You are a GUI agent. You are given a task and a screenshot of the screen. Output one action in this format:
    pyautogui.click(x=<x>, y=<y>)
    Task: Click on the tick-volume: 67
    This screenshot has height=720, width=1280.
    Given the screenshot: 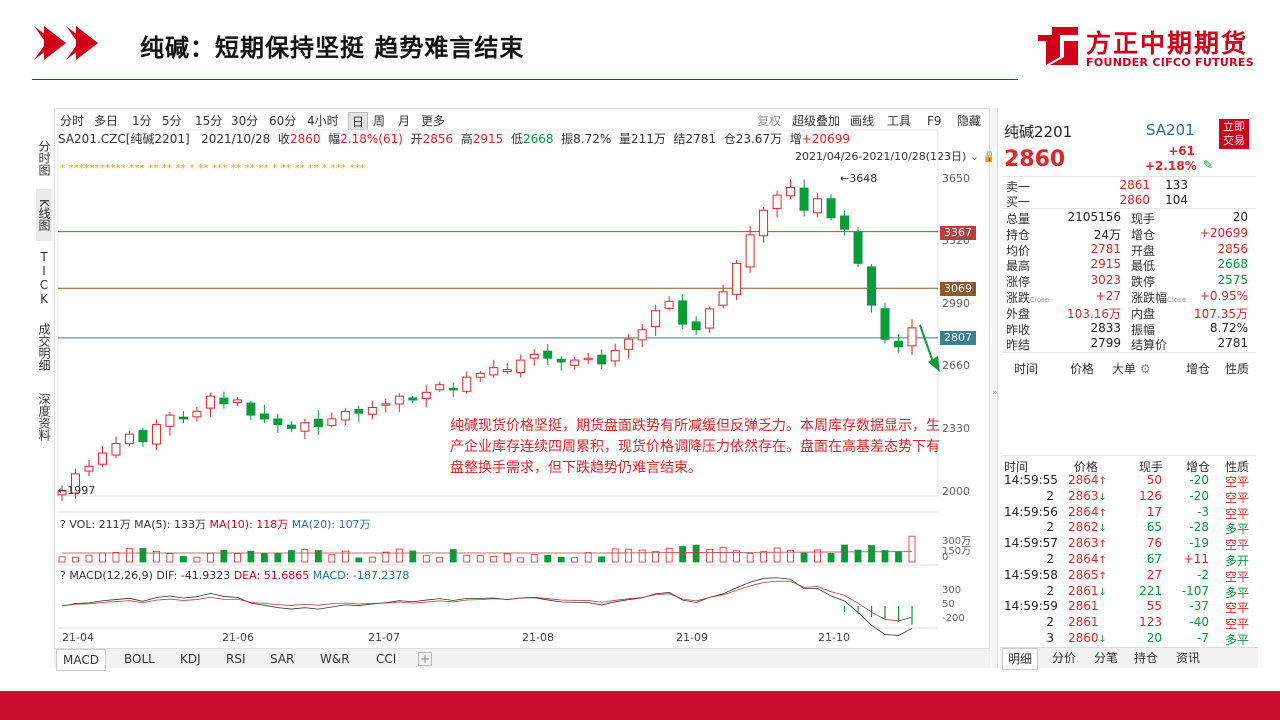 What is the action you would take?
    pyautogui.click(x=1154, y=559)
    